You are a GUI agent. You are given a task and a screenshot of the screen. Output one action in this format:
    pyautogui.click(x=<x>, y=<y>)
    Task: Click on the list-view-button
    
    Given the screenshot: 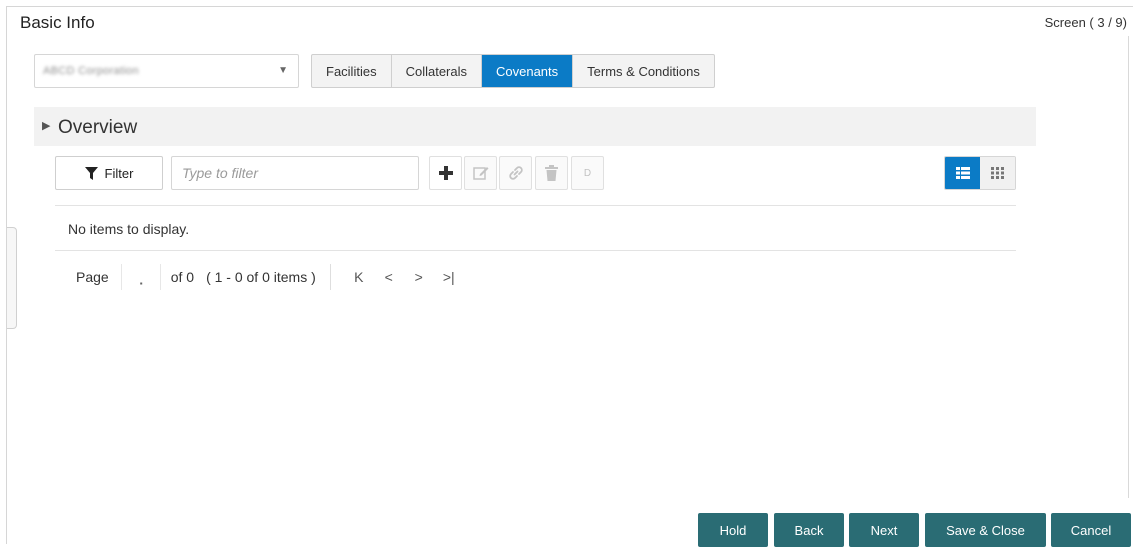 What is the action you would take?
    pyautogui.click(x=962, y=173)
    